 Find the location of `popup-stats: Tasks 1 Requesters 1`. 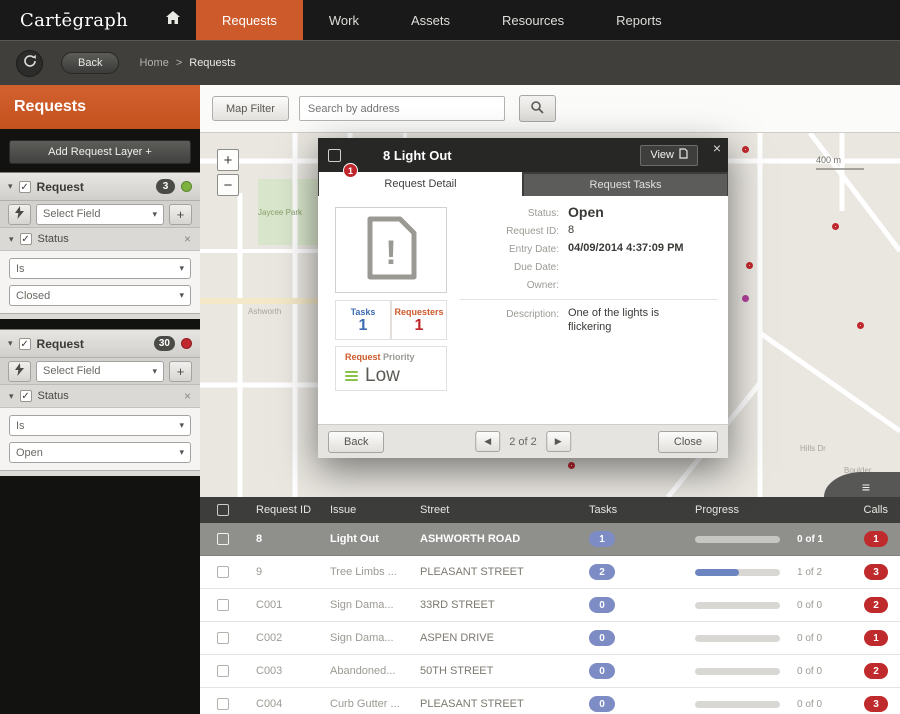

popup-stats: Tasks 1 Requesters 1 is located at coordinates (391, 320).